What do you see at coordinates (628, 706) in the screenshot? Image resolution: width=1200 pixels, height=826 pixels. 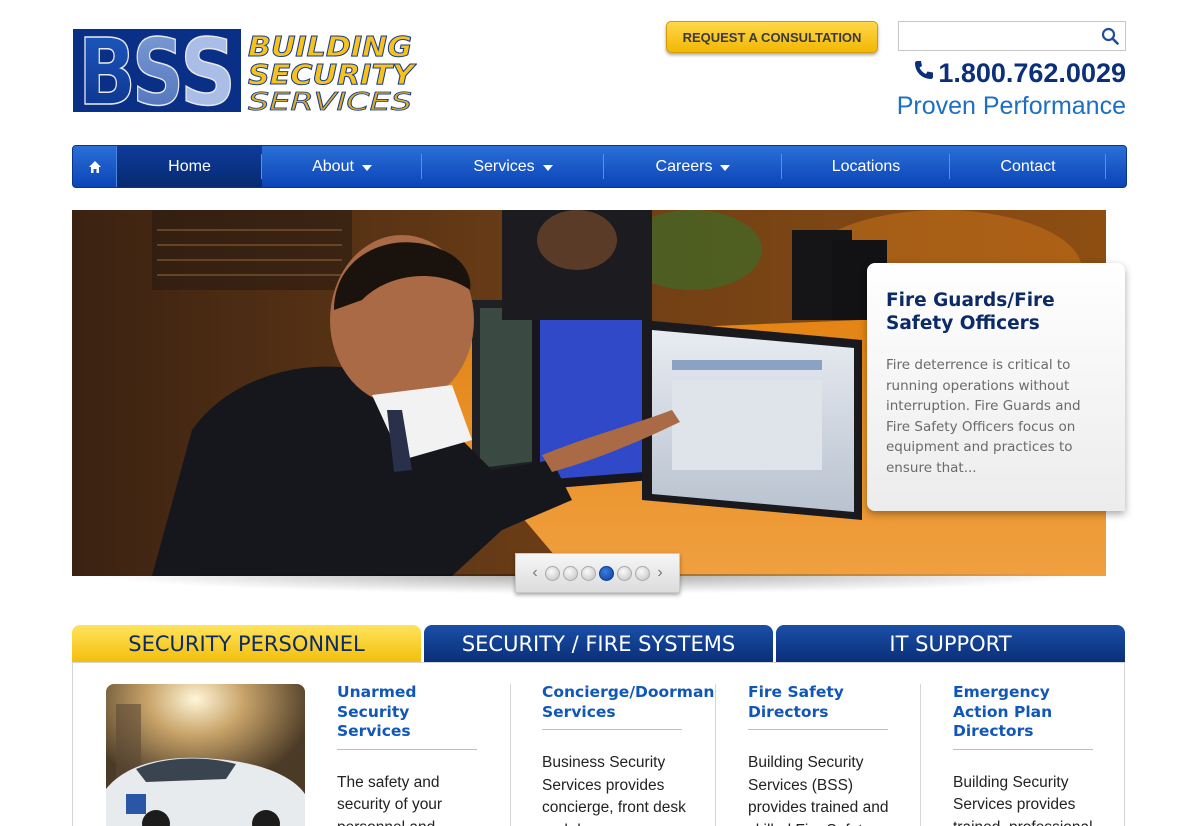 I see `service-title-link: Concierge/Doorman Services` at bounding box center [628, 706].